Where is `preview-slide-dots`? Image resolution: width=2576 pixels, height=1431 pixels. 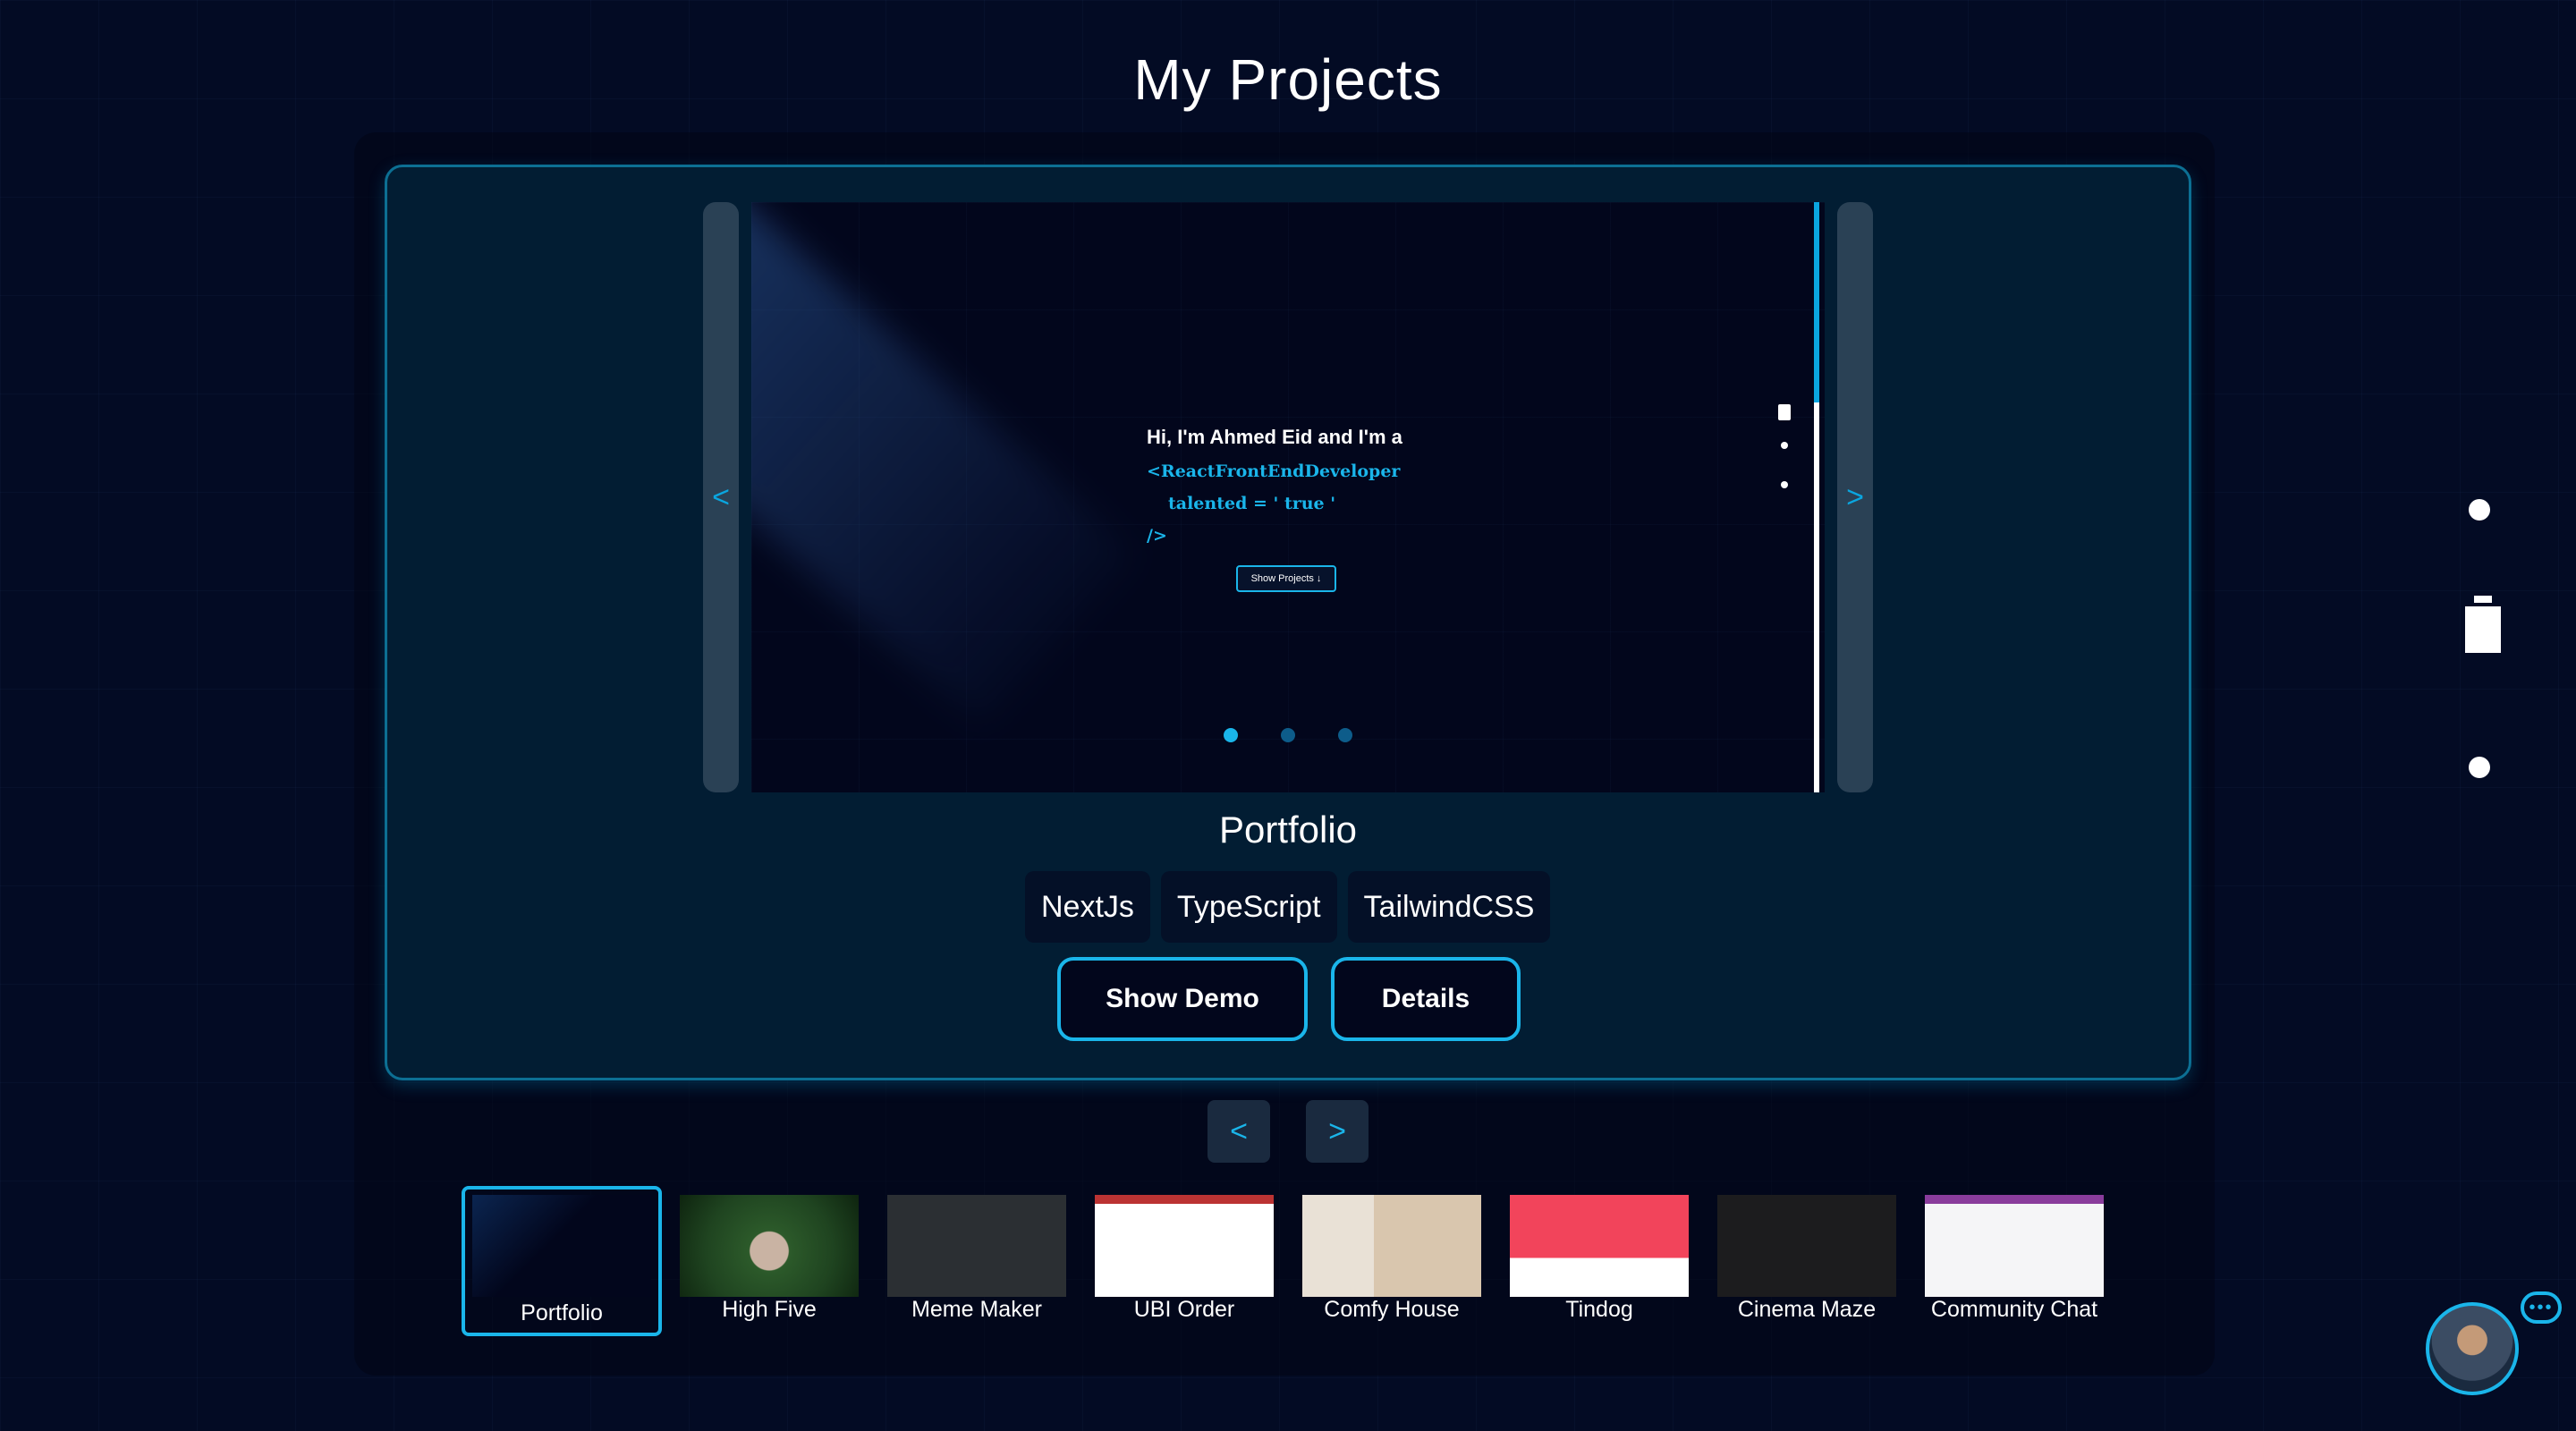
preview-slide-dots is located at coordinates (1288, 735).